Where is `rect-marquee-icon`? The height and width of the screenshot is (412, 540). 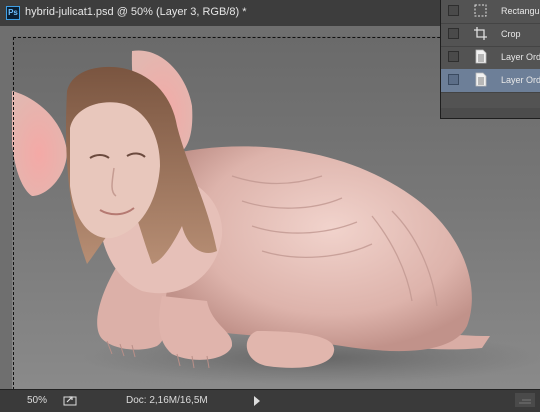 rect-marquee-icon is located at coordinates (480, 10).